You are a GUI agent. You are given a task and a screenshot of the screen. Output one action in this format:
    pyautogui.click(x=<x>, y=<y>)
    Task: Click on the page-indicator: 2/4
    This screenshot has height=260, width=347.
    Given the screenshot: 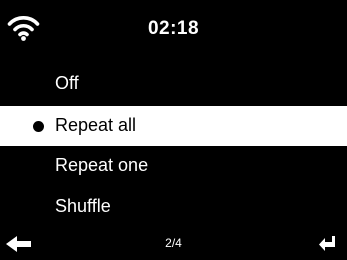 What is the action you would take?
    pyautogui.click(x=173, y=243)
    